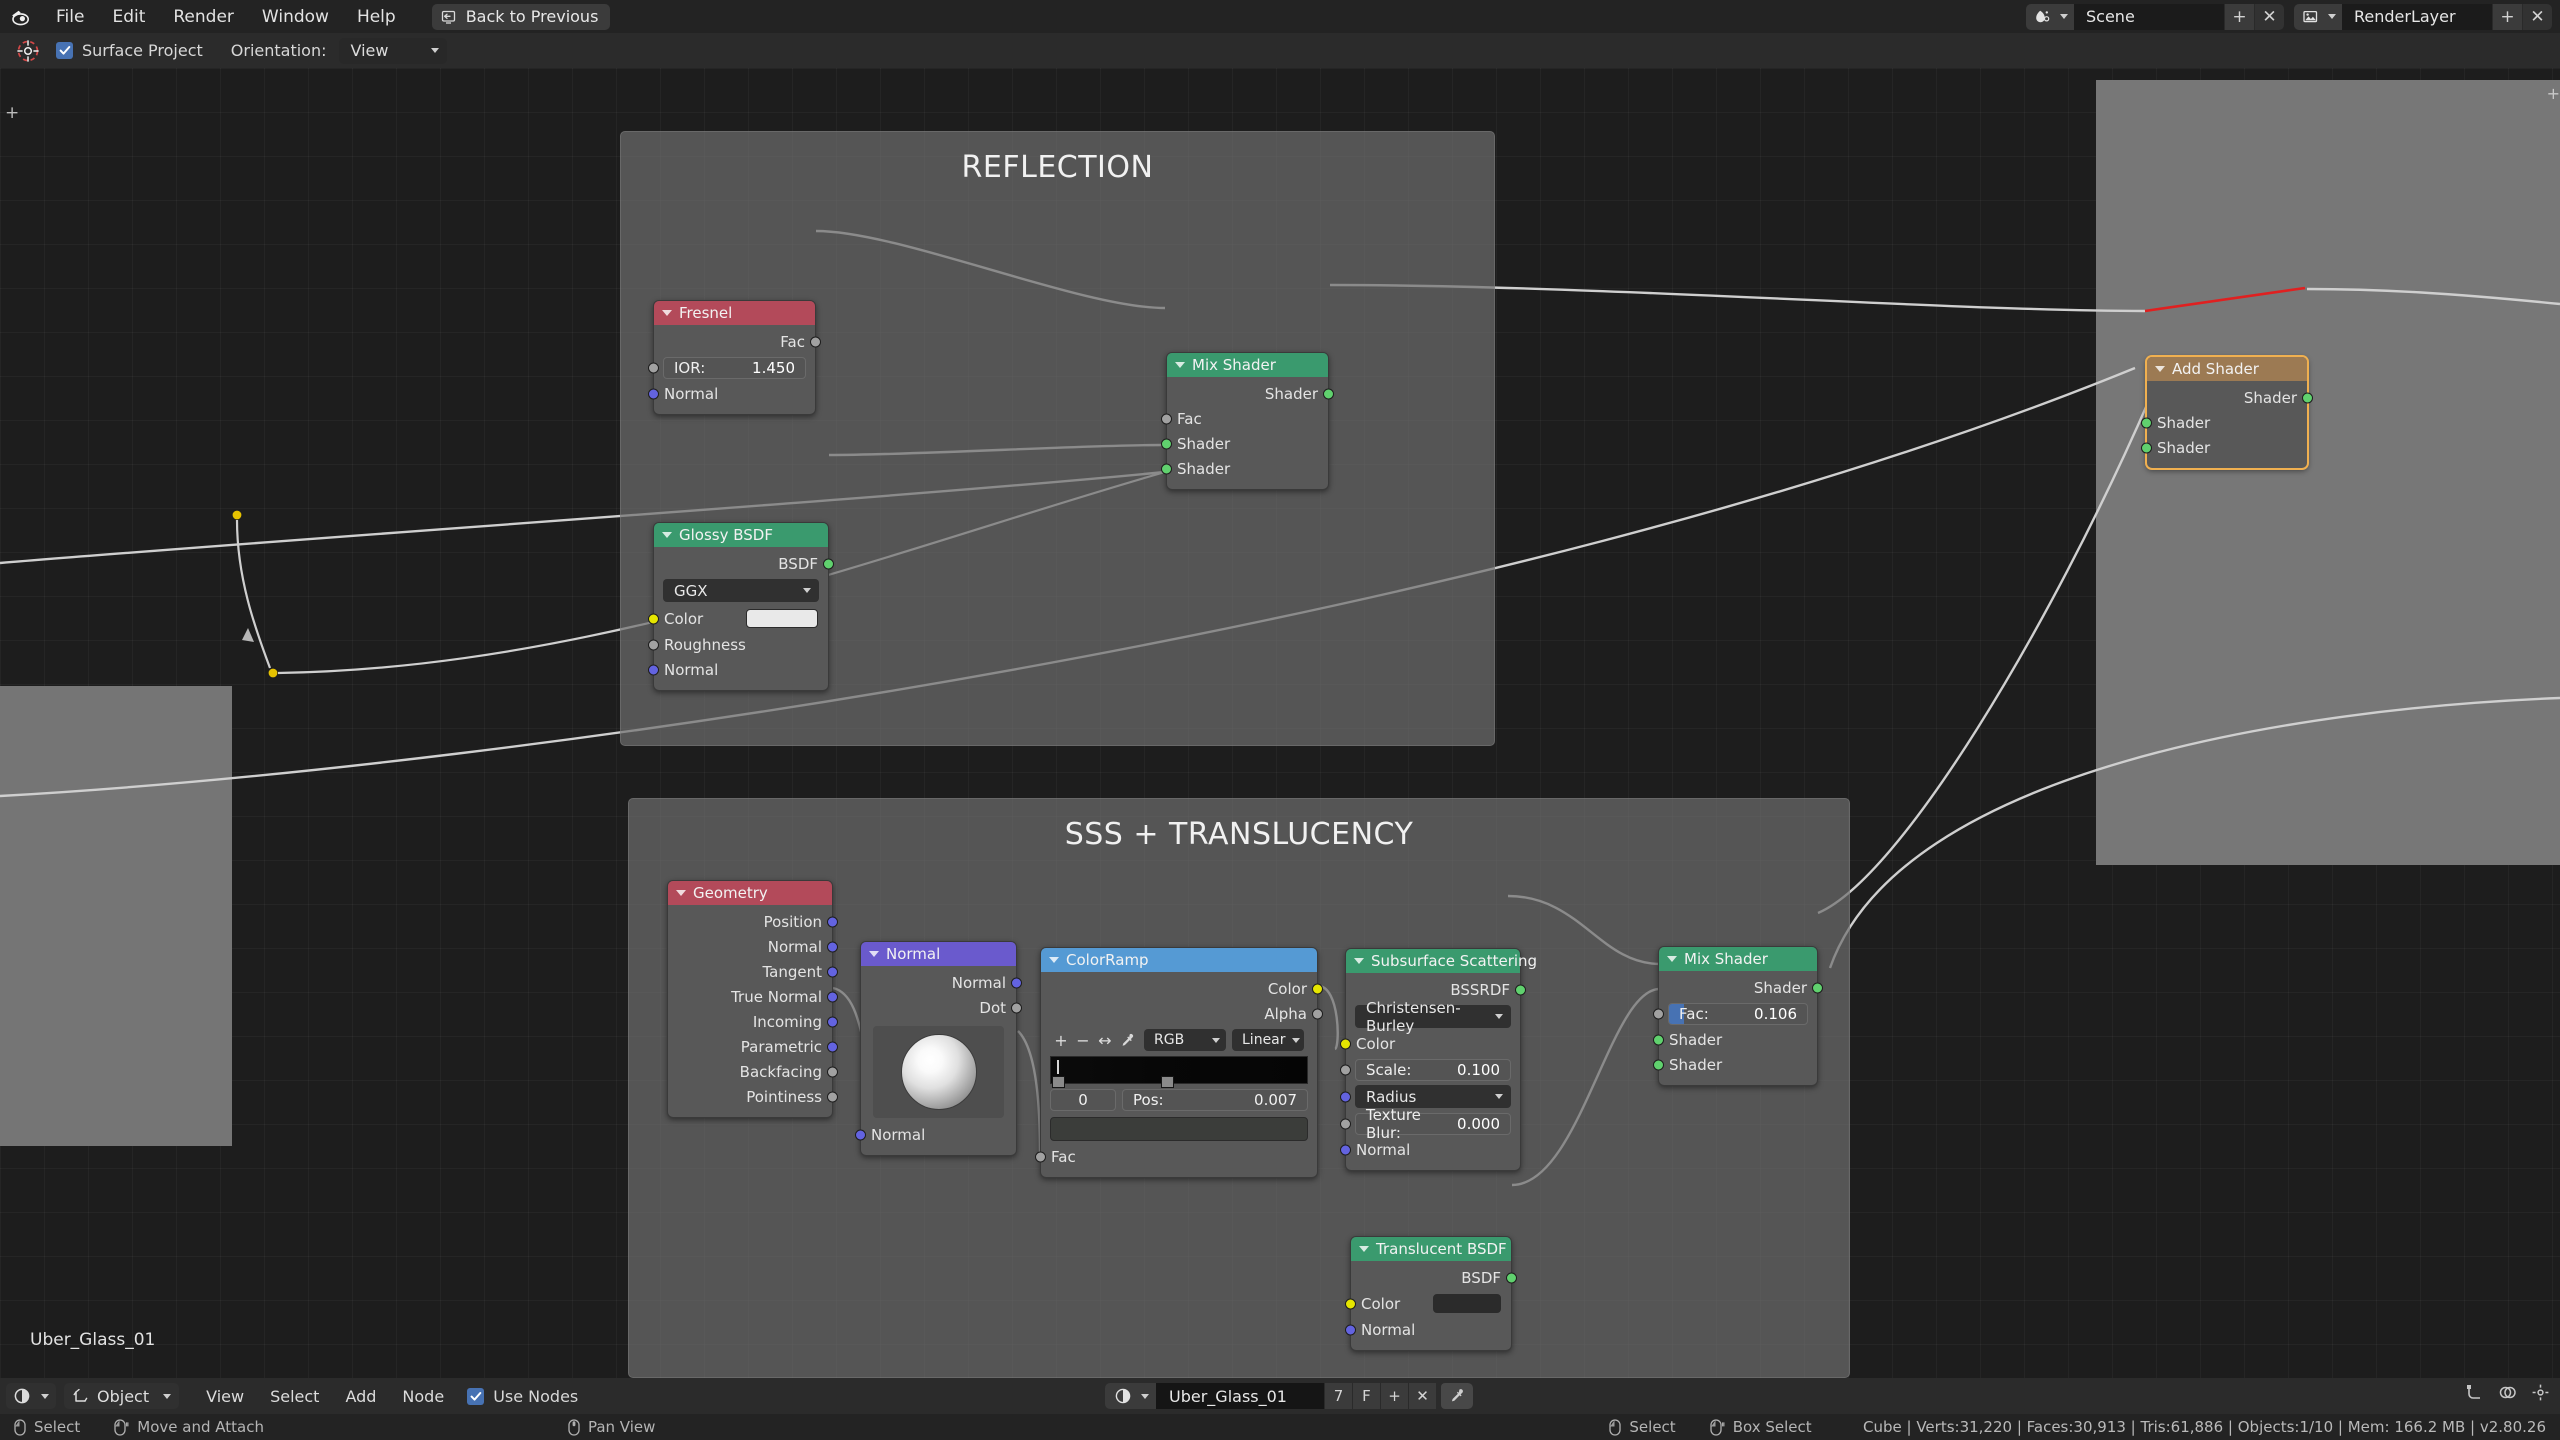 This screenshot has width=2560, height=1440. What do you see at coordinates (2227, 369) in the screenshot?
I see `node-add-shader-header: Add Shader` at bounding box center [2227, 369].